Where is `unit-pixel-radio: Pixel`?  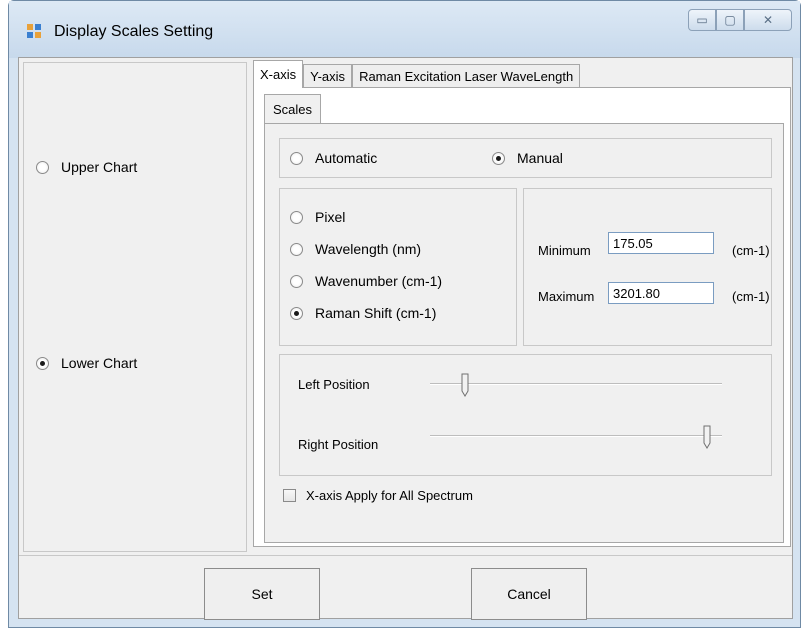
unit-pixel-radio: Pixel is located at coordinates (317, 217).